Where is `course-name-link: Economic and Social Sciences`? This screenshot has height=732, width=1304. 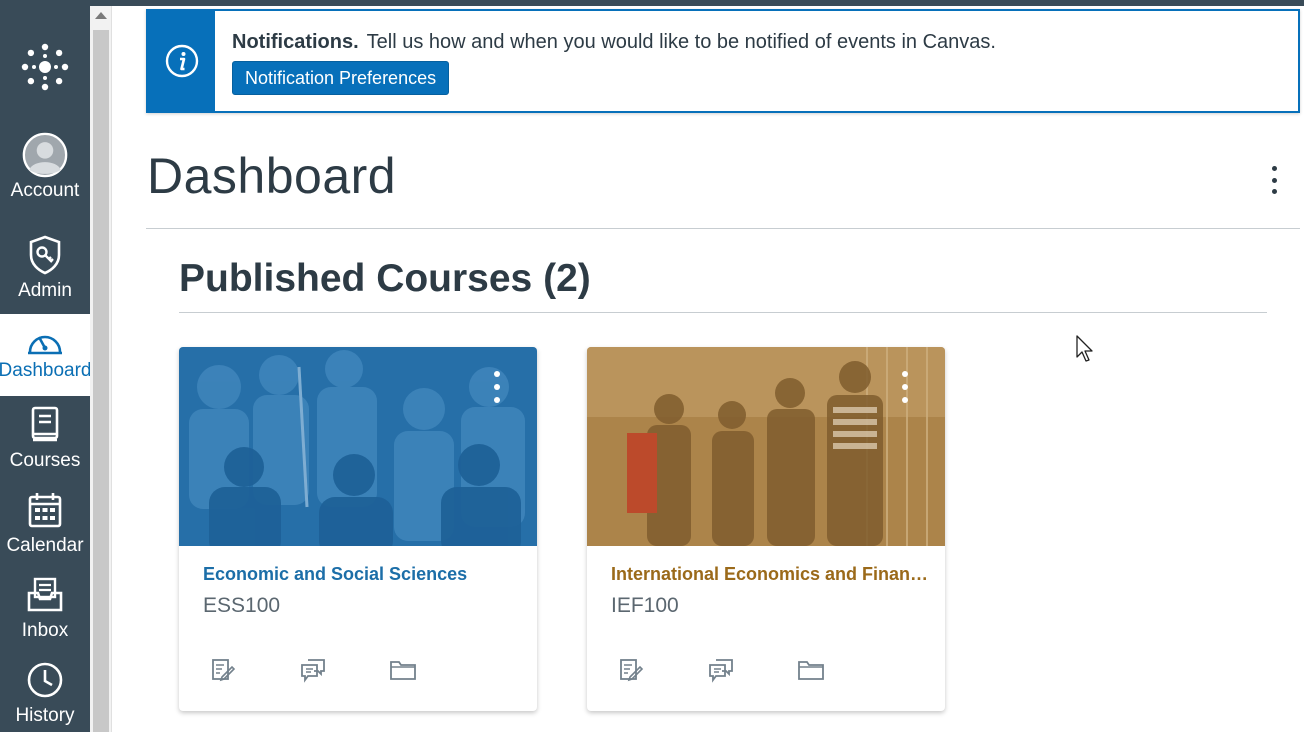 course-name-link: Economic and Social Sciences is located at coordinates (362, 574).